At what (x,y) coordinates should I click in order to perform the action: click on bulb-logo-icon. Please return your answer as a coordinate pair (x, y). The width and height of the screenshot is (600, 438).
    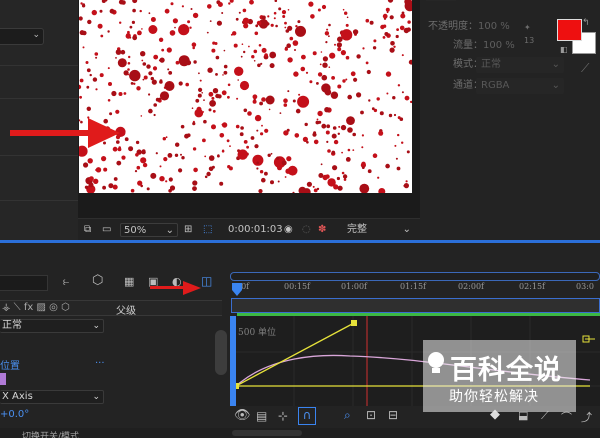
    Looking at the image, I should click on (436, 362).